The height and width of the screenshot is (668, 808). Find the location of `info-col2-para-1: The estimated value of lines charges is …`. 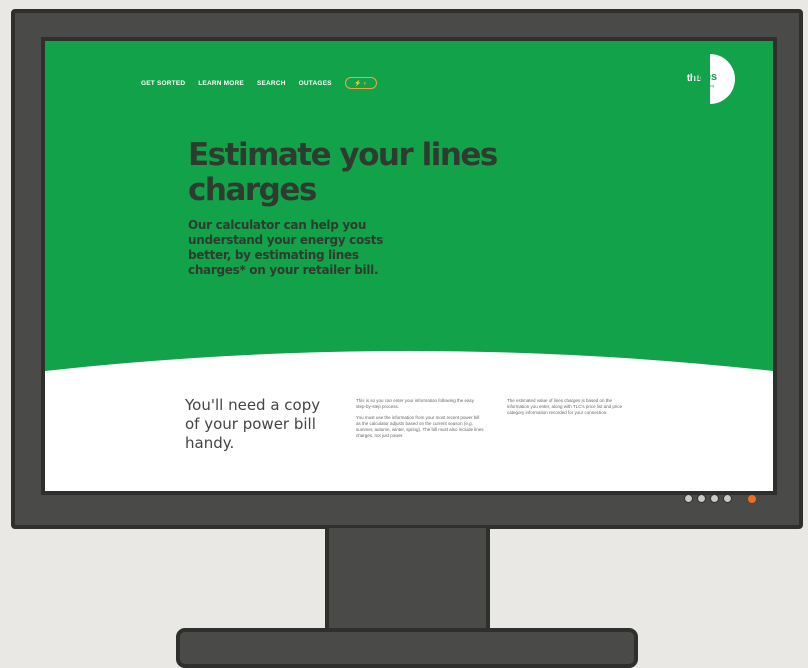

info-col2-para-1: The estimated value of lines charges is … is located at coordinates (565, 406).